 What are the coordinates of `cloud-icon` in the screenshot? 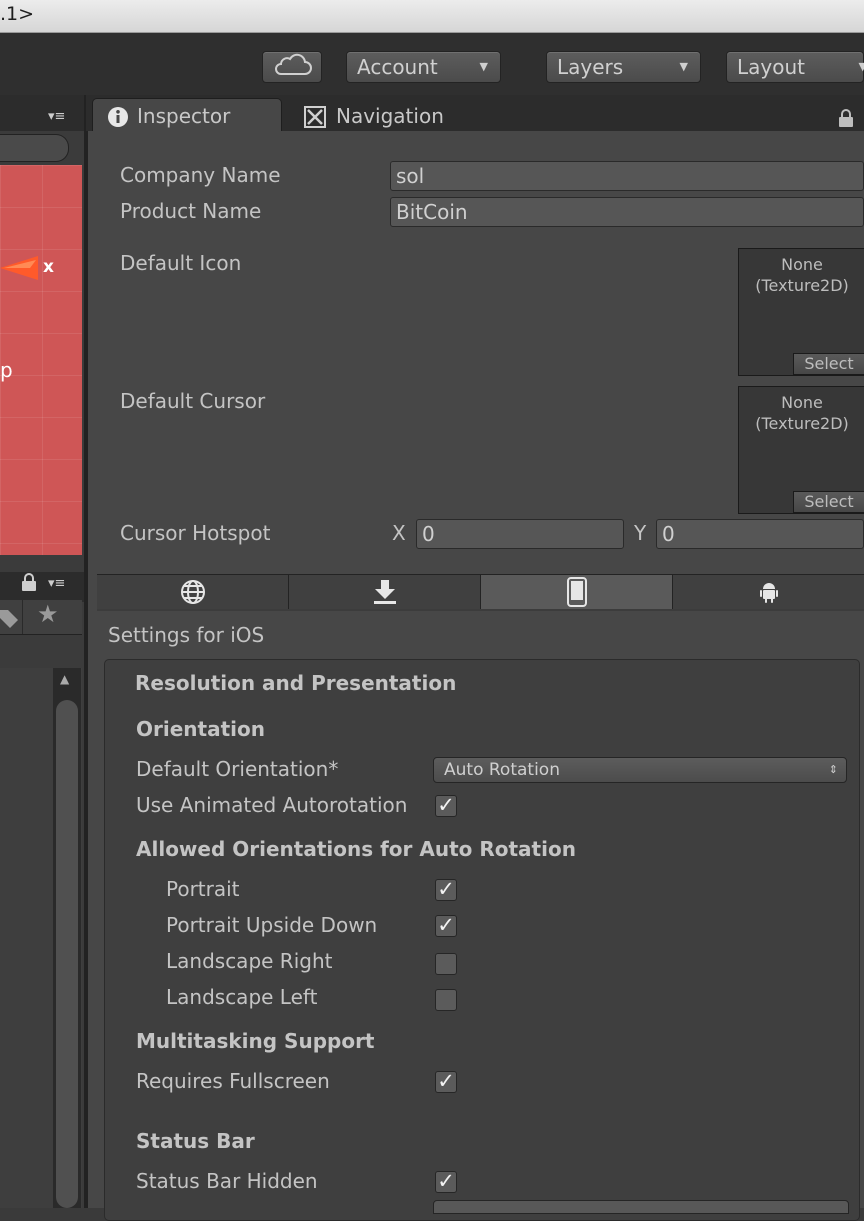 It's located at (293, 64).